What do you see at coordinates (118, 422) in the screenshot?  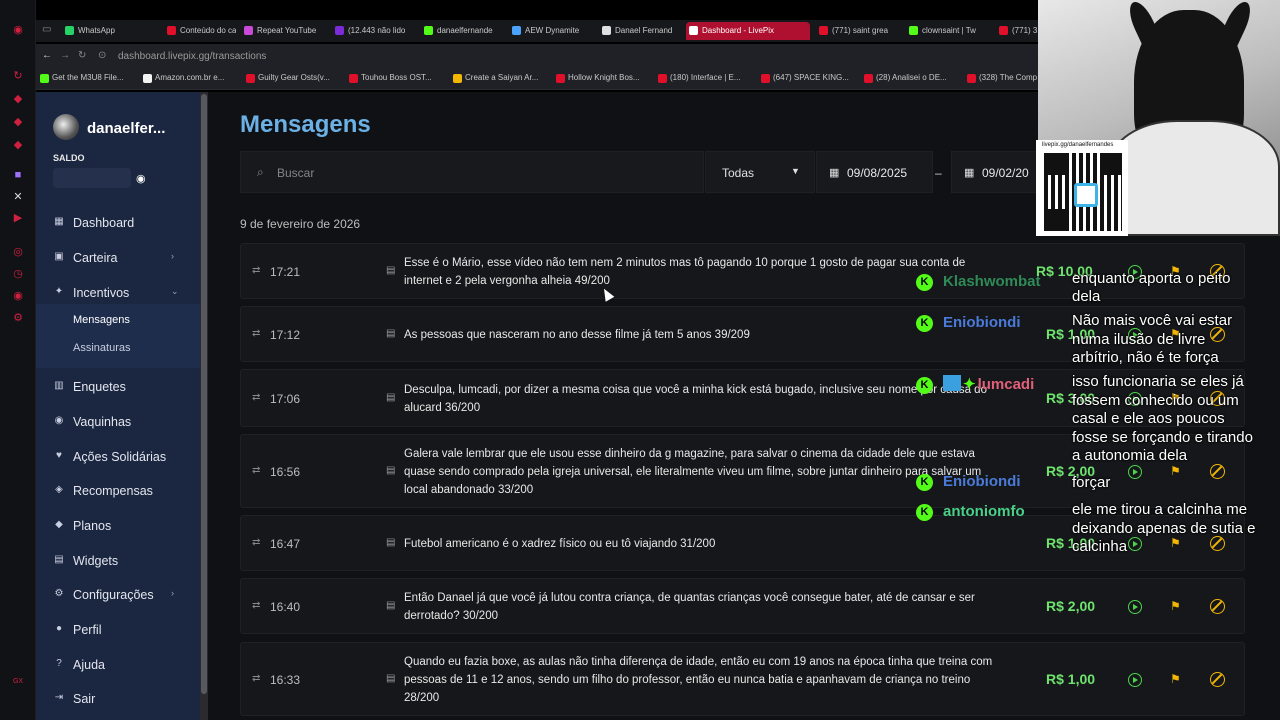 I see `sidebar-item-vaquinhas: ◉ Vaquinhas` at bounding box center [118, 422].